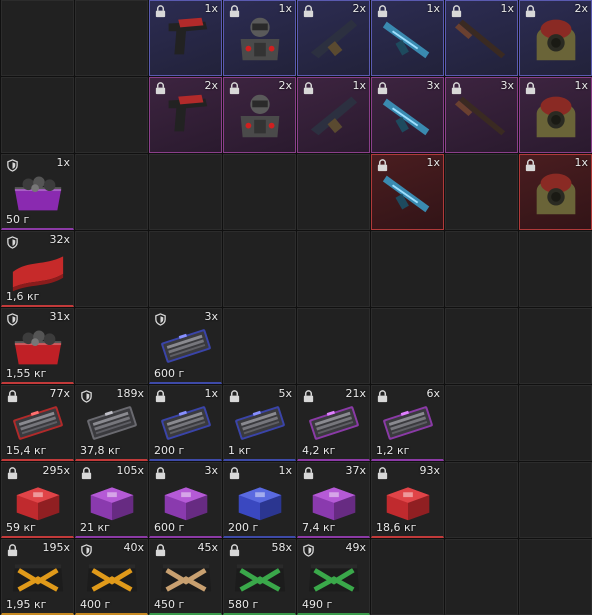 This screenshot has width=592, height=615. Describe the element at coordinates (333, 38) in the screenshot. I see `inventory-slot-launcher: 2x` at that location.